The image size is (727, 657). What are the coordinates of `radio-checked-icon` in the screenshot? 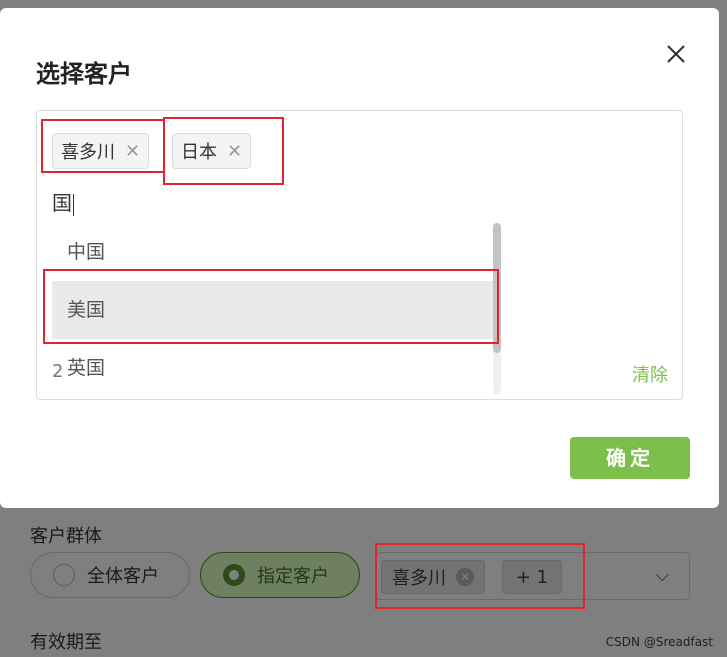 It's located at (234, 575).